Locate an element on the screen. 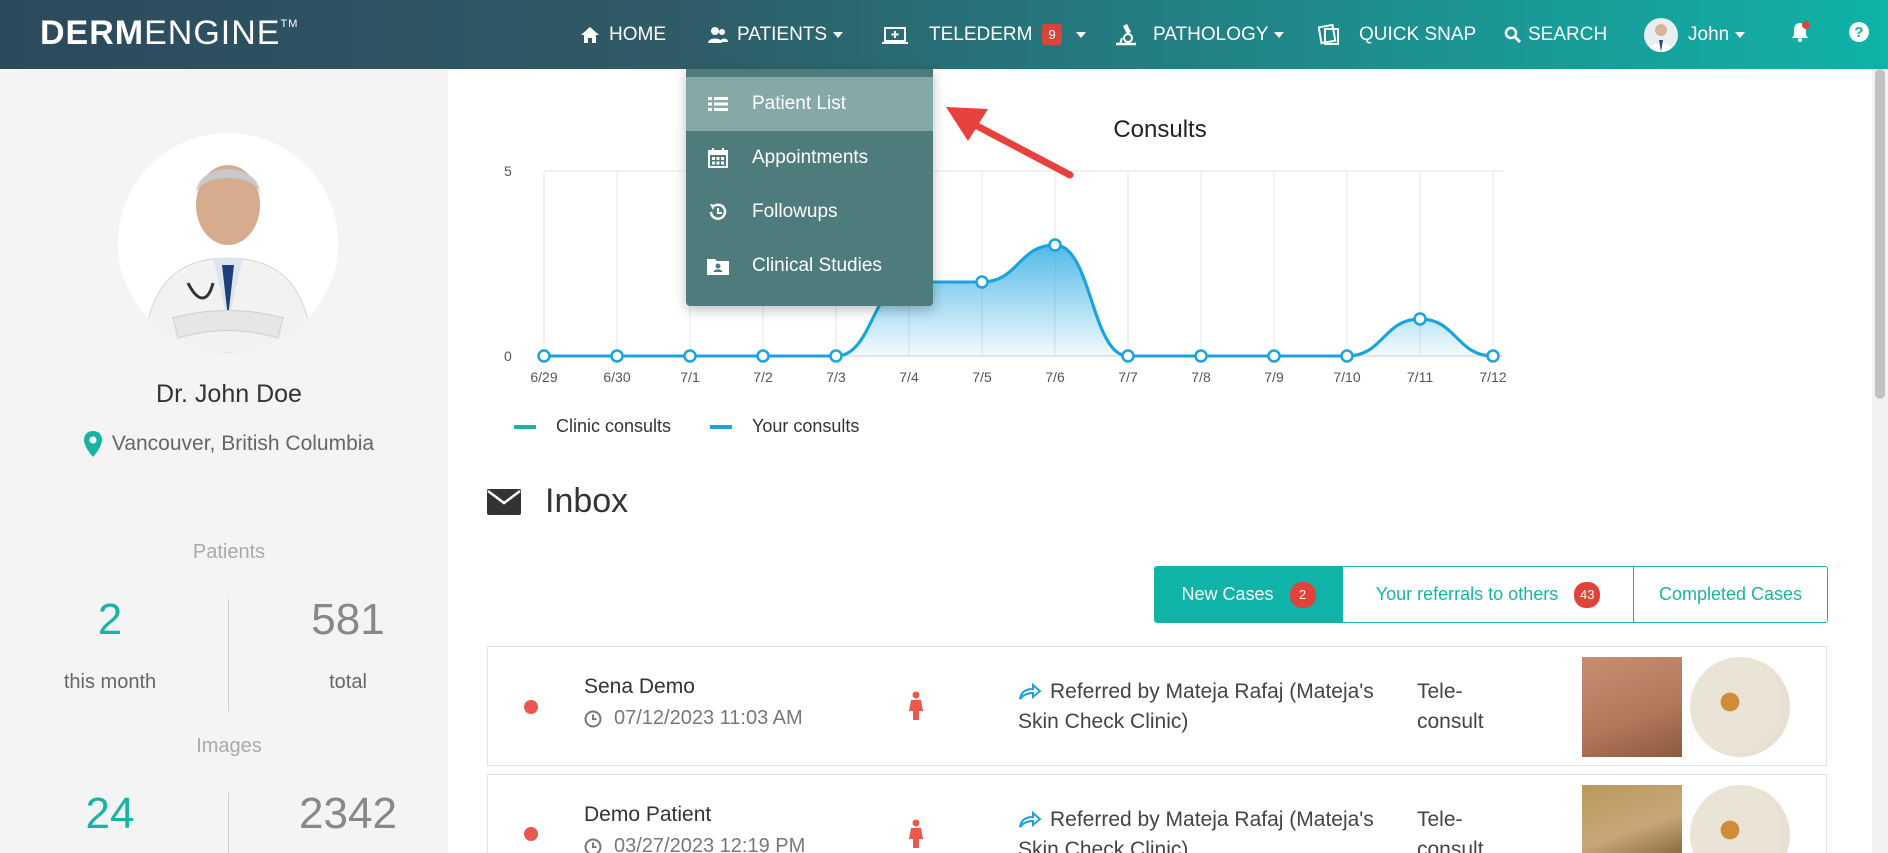 This screenshot has height=853, width=1888. tab-referrals-to-others: Your referrals to others 43 is located at coordinates (1488, 594).